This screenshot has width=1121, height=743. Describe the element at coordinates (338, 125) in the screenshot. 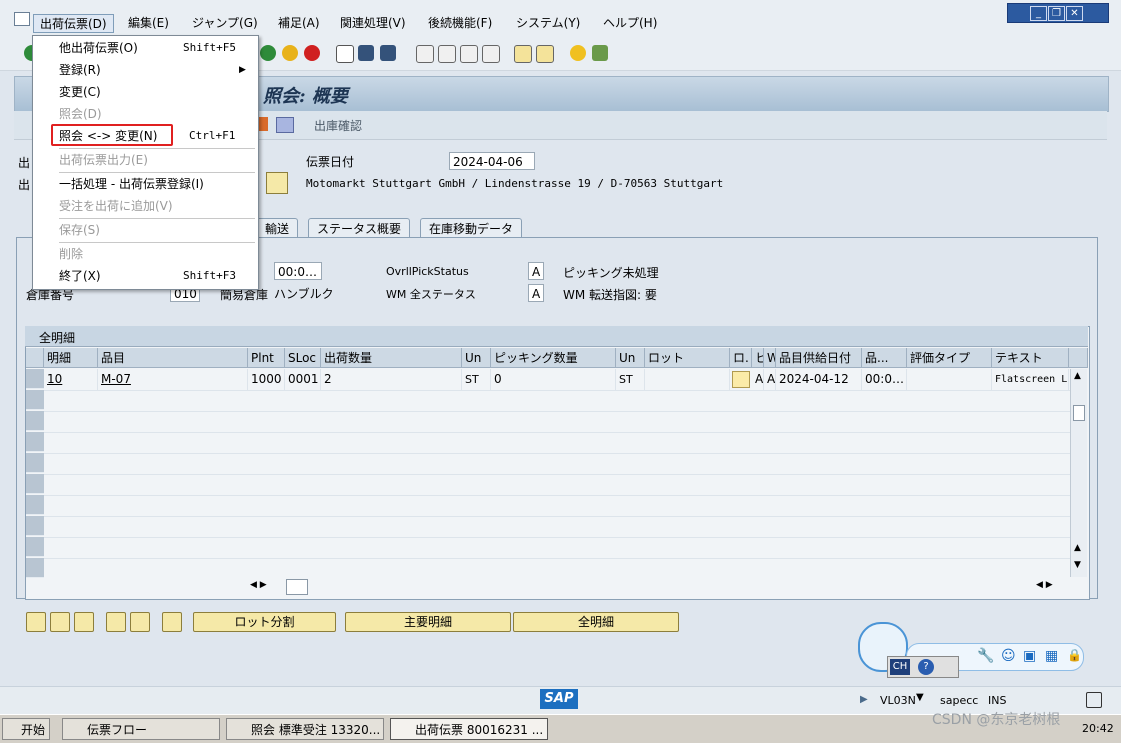

I see `post-goods-issue-button: 出庫確認` at that location.